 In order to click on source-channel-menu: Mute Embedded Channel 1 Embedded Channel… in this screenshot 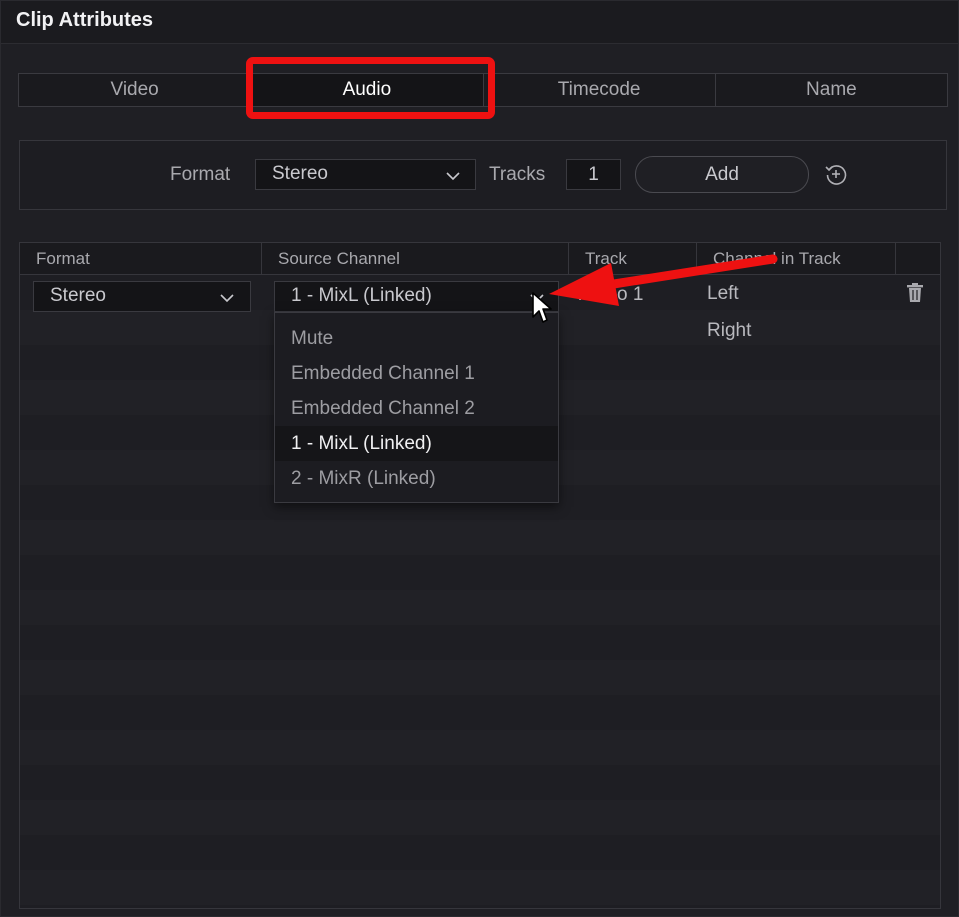, I will do `click(416, 407)`.